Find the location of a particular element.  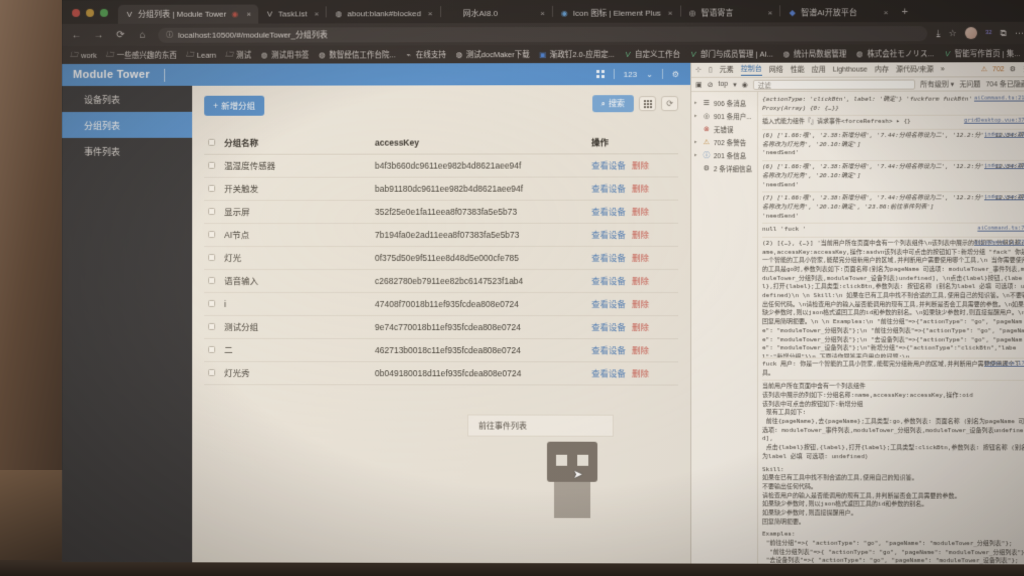

browser-tab: ◎ 智语寄言 × is located at coordinates (730, 12).